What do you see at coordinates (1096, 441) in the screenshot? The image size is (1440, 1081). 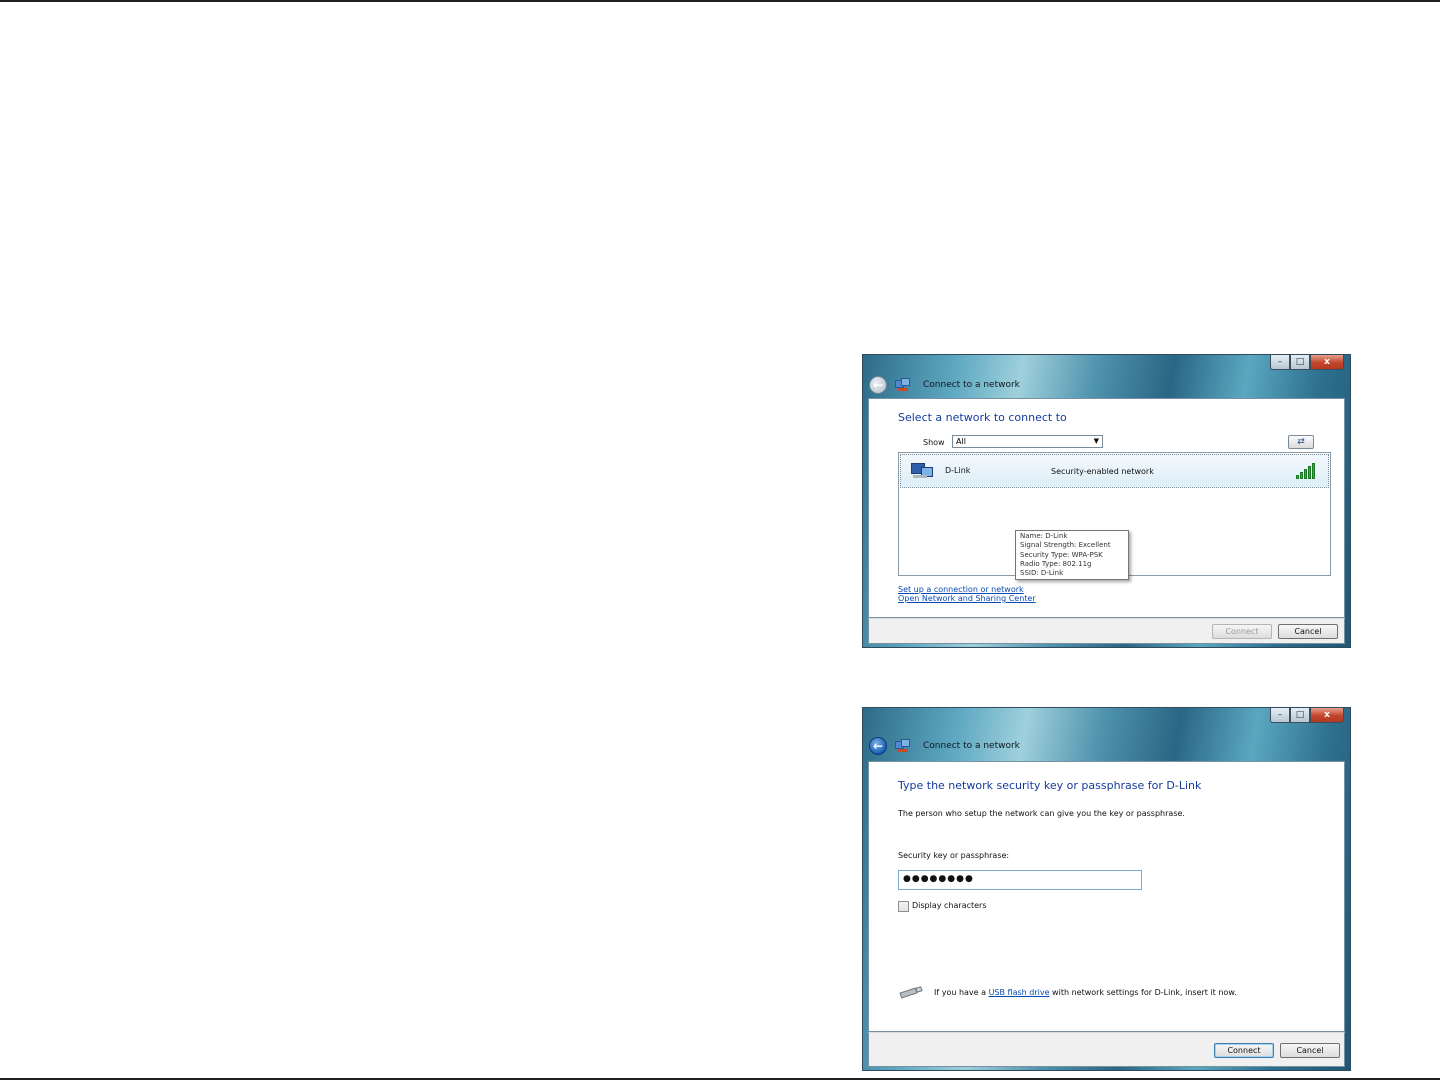 I see `chevron-down-icon: ▼` at bounding box center [1096, 441].